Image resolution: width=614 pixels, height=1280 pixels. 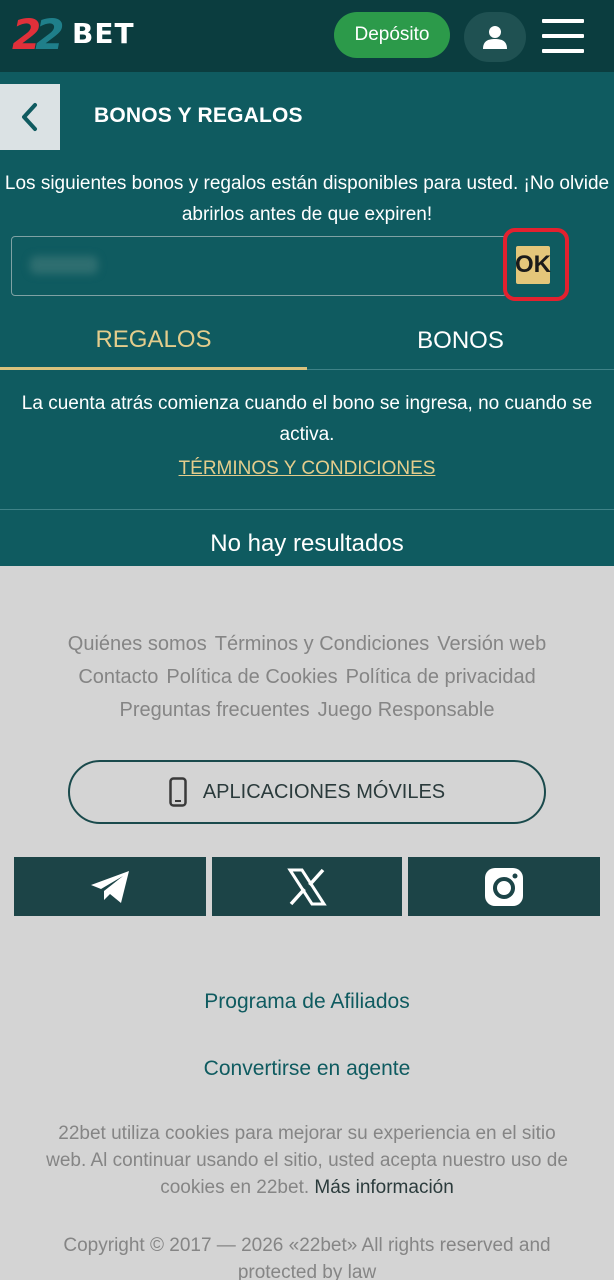 I want to click on terms-link: TÉRMINOS Y CONDICIONES, so click(x=307, y=469).